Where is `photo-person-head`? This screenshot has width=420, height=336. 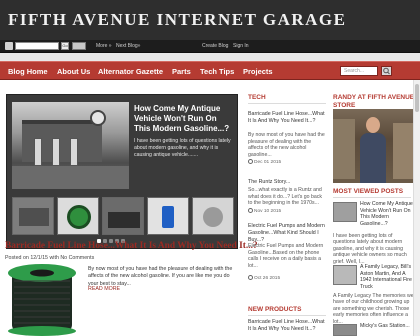 photo-person-head is located at coordinates (373, 125).